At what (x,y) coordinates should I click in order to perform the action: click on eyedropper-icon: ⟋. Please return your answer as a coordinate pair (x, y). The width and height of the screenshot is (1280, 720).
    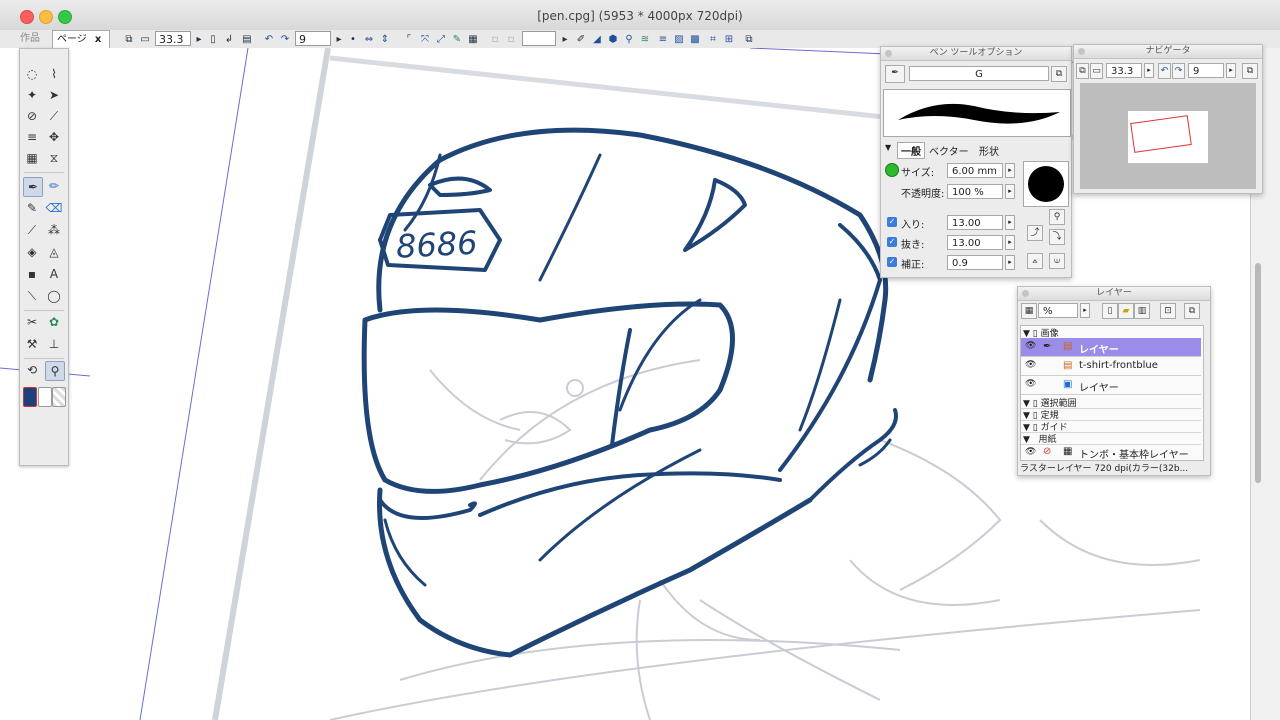
    Looking at the image, I should click on (54, 116).